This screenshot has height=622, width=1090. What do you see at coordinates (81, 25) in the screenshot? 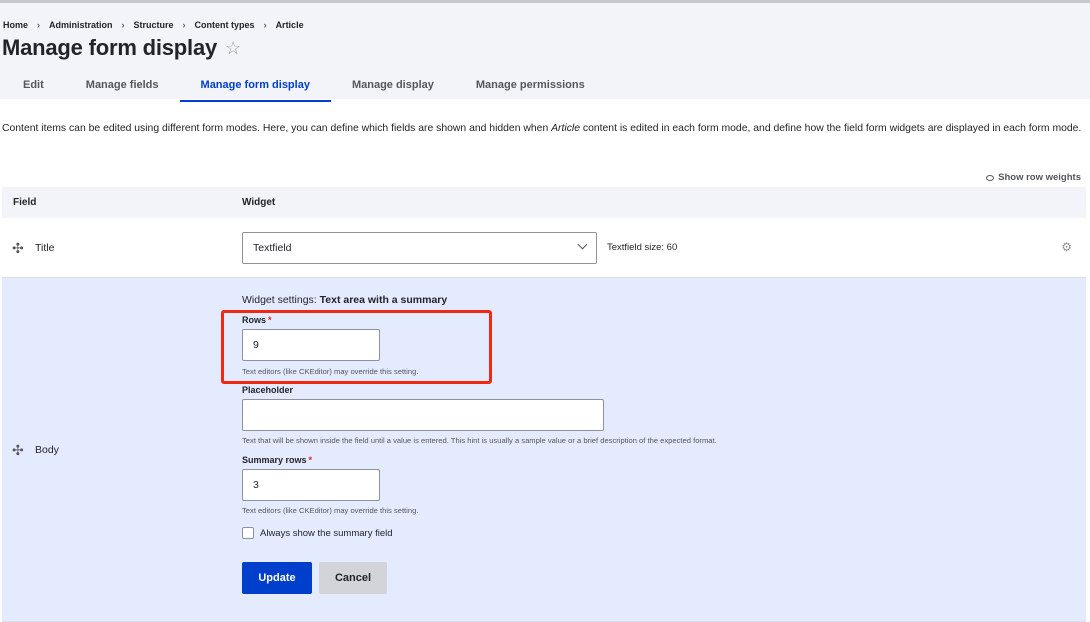
I see `breadcrumb-administration: Administration` at bounding box center [81, 25].